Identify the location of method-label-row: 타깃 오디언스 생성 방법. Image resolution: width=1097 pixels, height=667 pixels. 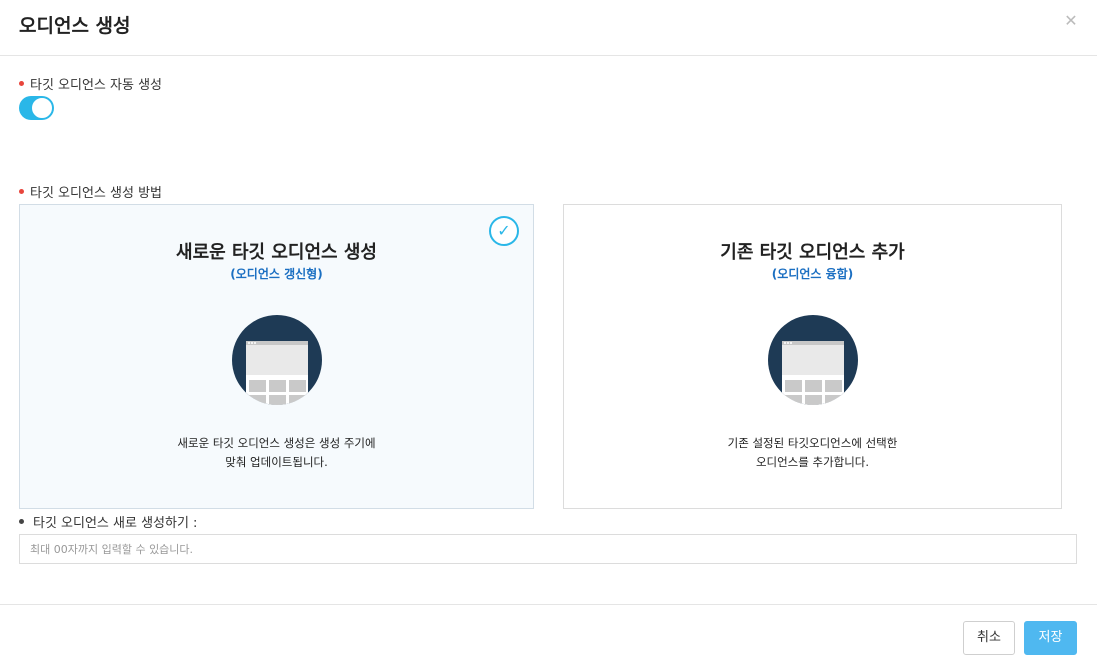
(90, 191).